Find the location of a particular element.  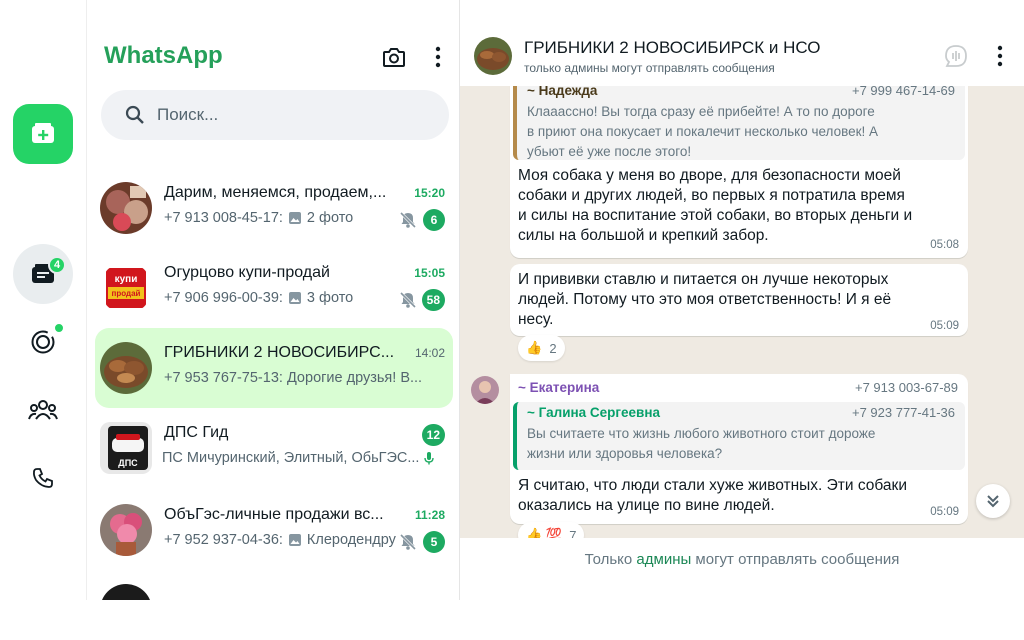

chat-preview: +7 906 996-00-39: 3 фото is located at coordinates (280, 298).